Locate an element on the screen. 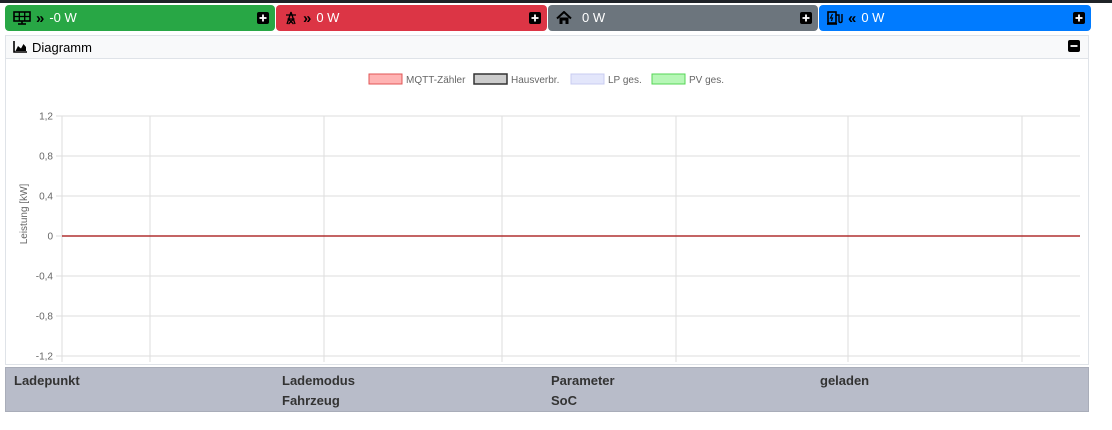  home-icon is located at coordinates (564, 18).